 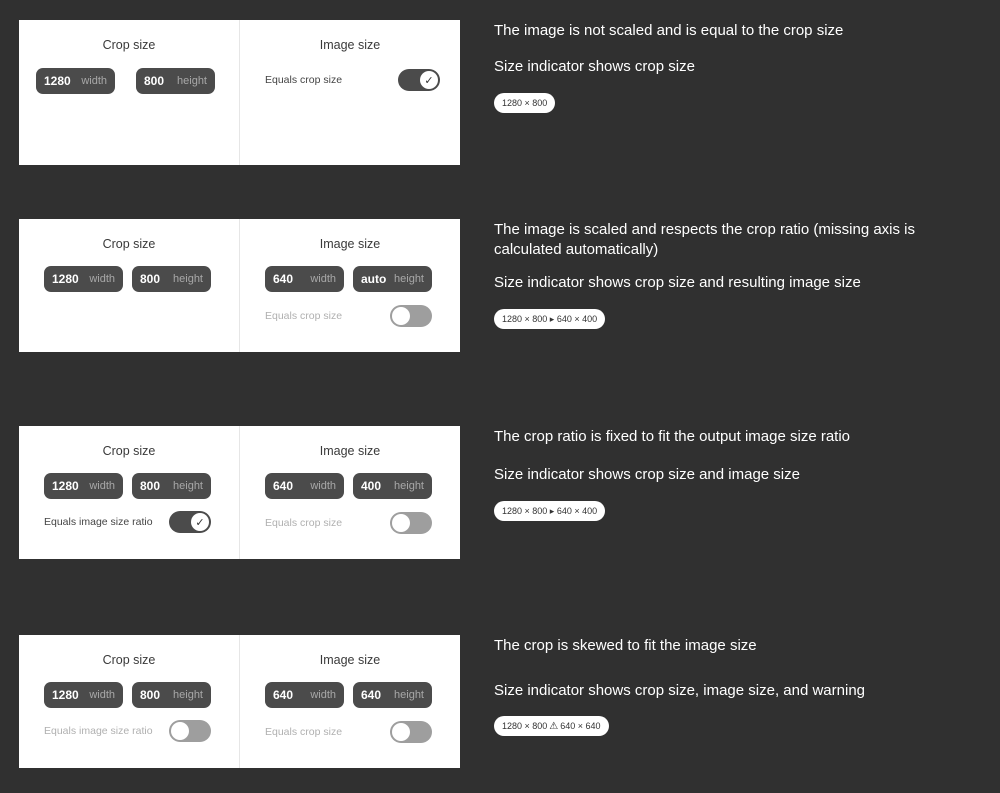 What do you see at coordinates (350, 81) in the screenshot?
I see `equals-crop-size-row: Equals crop size ✓` at bounding box center [350, 81].